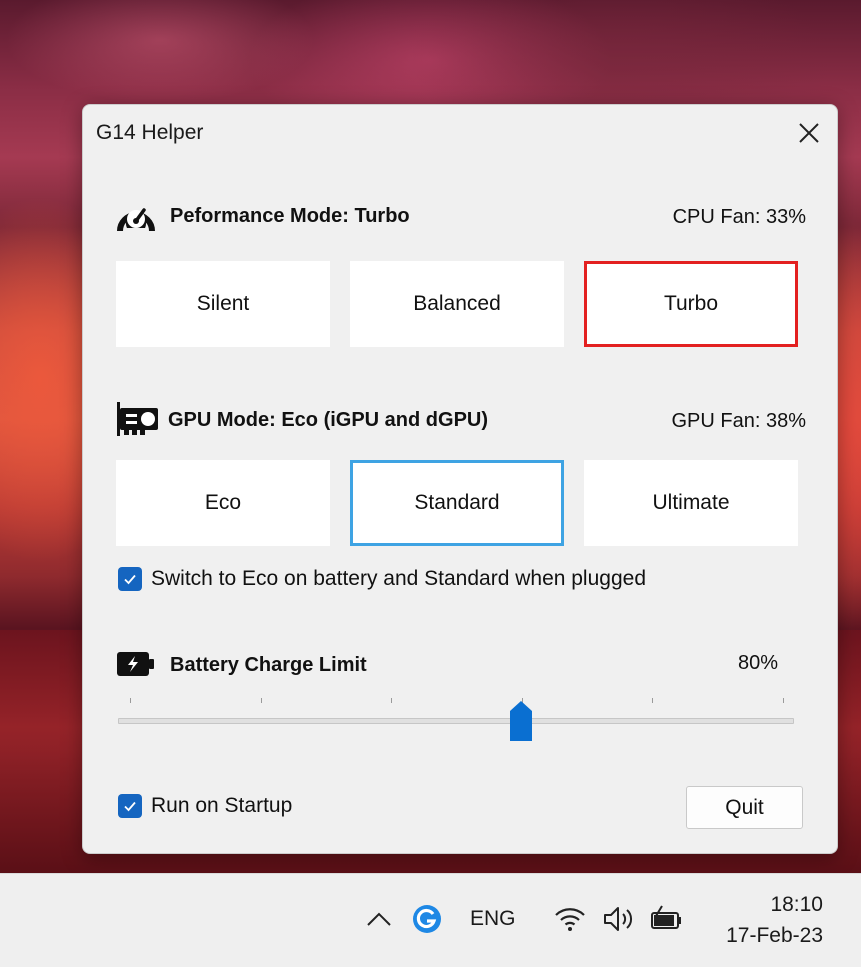 This screenshot has height=967, width=861. I want to click on show-hidden-icons-button, so click(379, 919).